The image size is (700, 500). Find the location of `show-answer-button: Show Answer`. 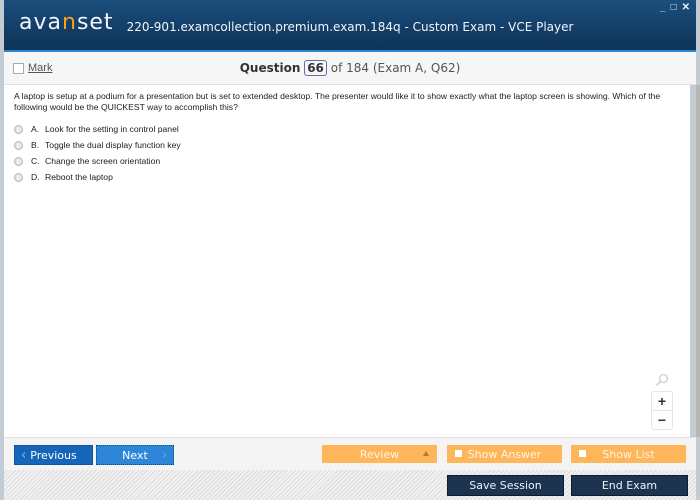

show-answer-button: Show Answer is located at coordinates (504, 454).